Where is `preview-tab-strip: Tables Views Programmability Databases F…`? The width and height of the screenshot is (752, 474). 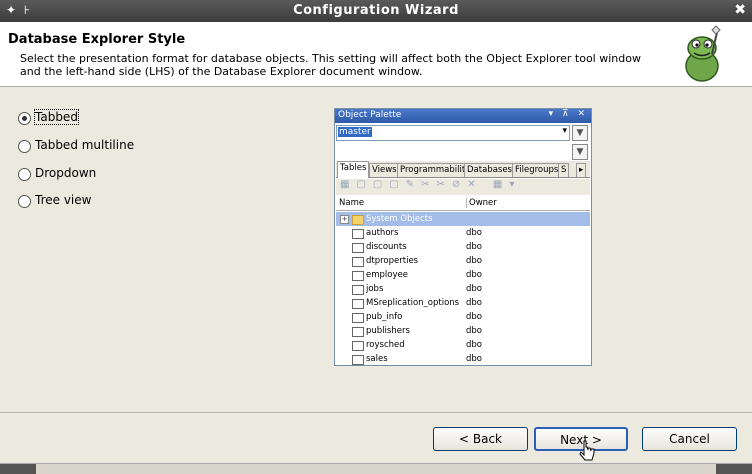
preview-tab-strip: Tables Views Programmability Databases F… is located at coordinates (463, 169).